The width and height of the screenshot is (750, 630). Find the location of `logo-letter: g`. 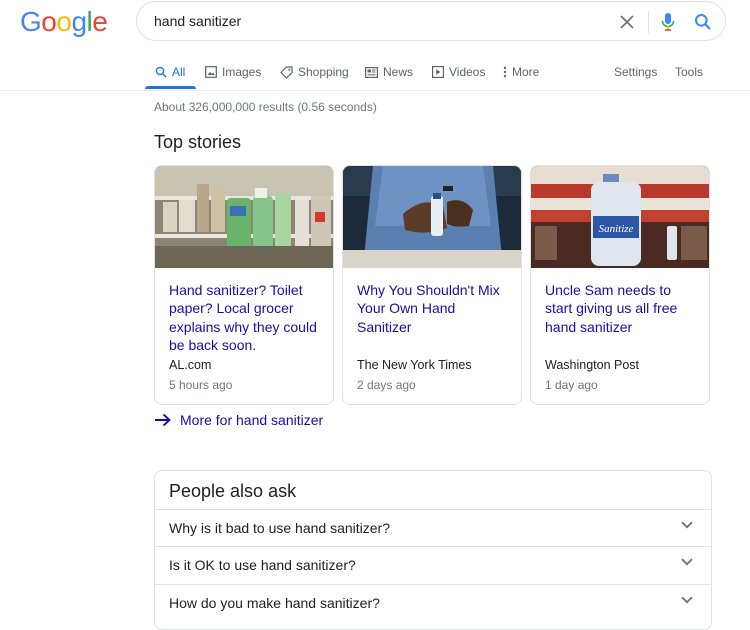

logo-letter: g is located at coordinates (79, 21).